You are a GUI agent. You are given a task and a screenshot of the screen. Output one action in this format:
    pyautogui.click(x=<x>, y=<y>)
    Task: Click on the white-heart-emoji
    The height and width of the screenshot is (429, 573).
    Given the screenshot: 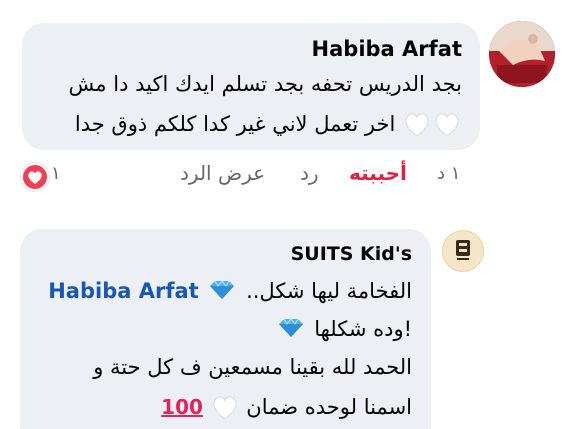 What is the action you would take?
    pyautogui.click(x=225, y=408)
    